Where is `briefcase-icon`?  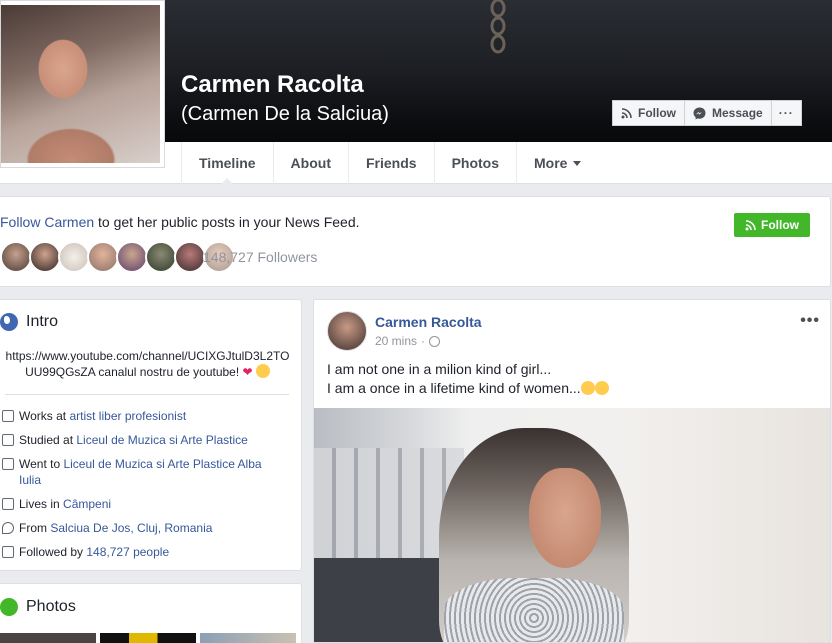 briefcase-icon is located at coordinates (8, 416).